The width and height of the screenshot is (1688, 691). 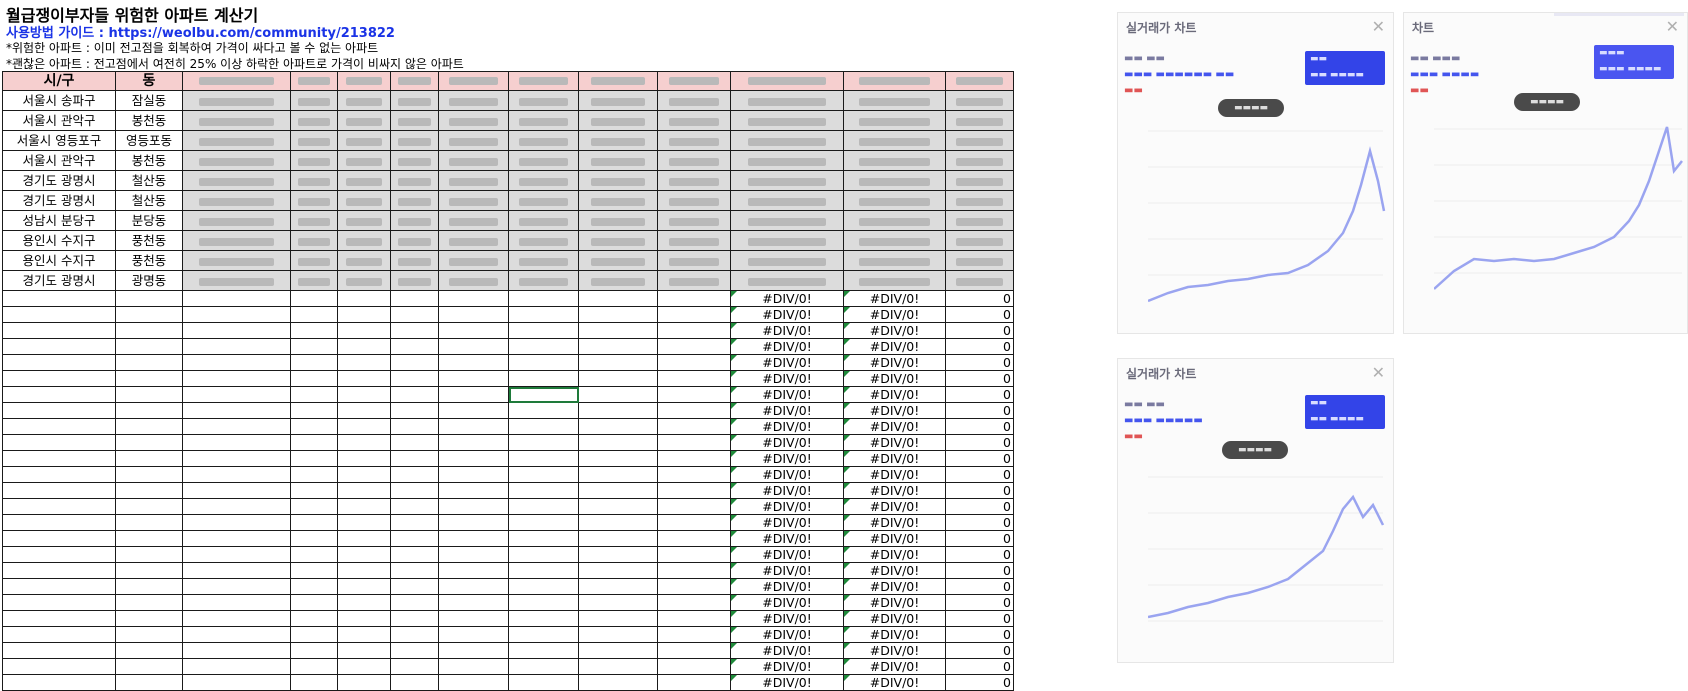 What do you see at coordinates (1378, 372) in the screenshot?
I see `close-icon: ✕` at bounding box center [1378, 372].